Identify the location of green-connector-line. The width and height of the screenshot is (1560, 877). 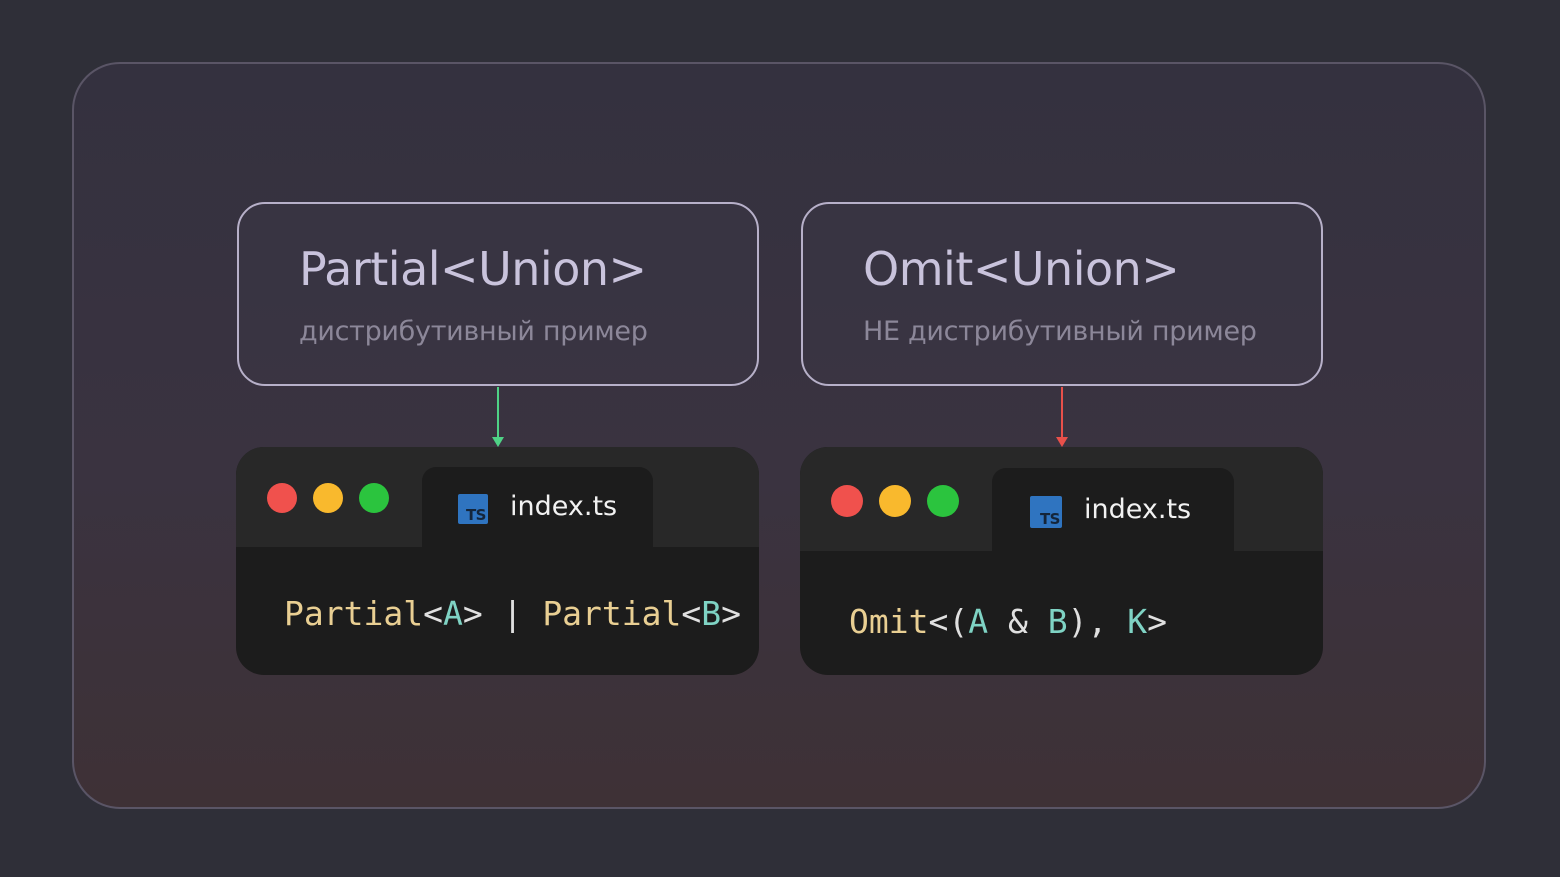
(498, 413).